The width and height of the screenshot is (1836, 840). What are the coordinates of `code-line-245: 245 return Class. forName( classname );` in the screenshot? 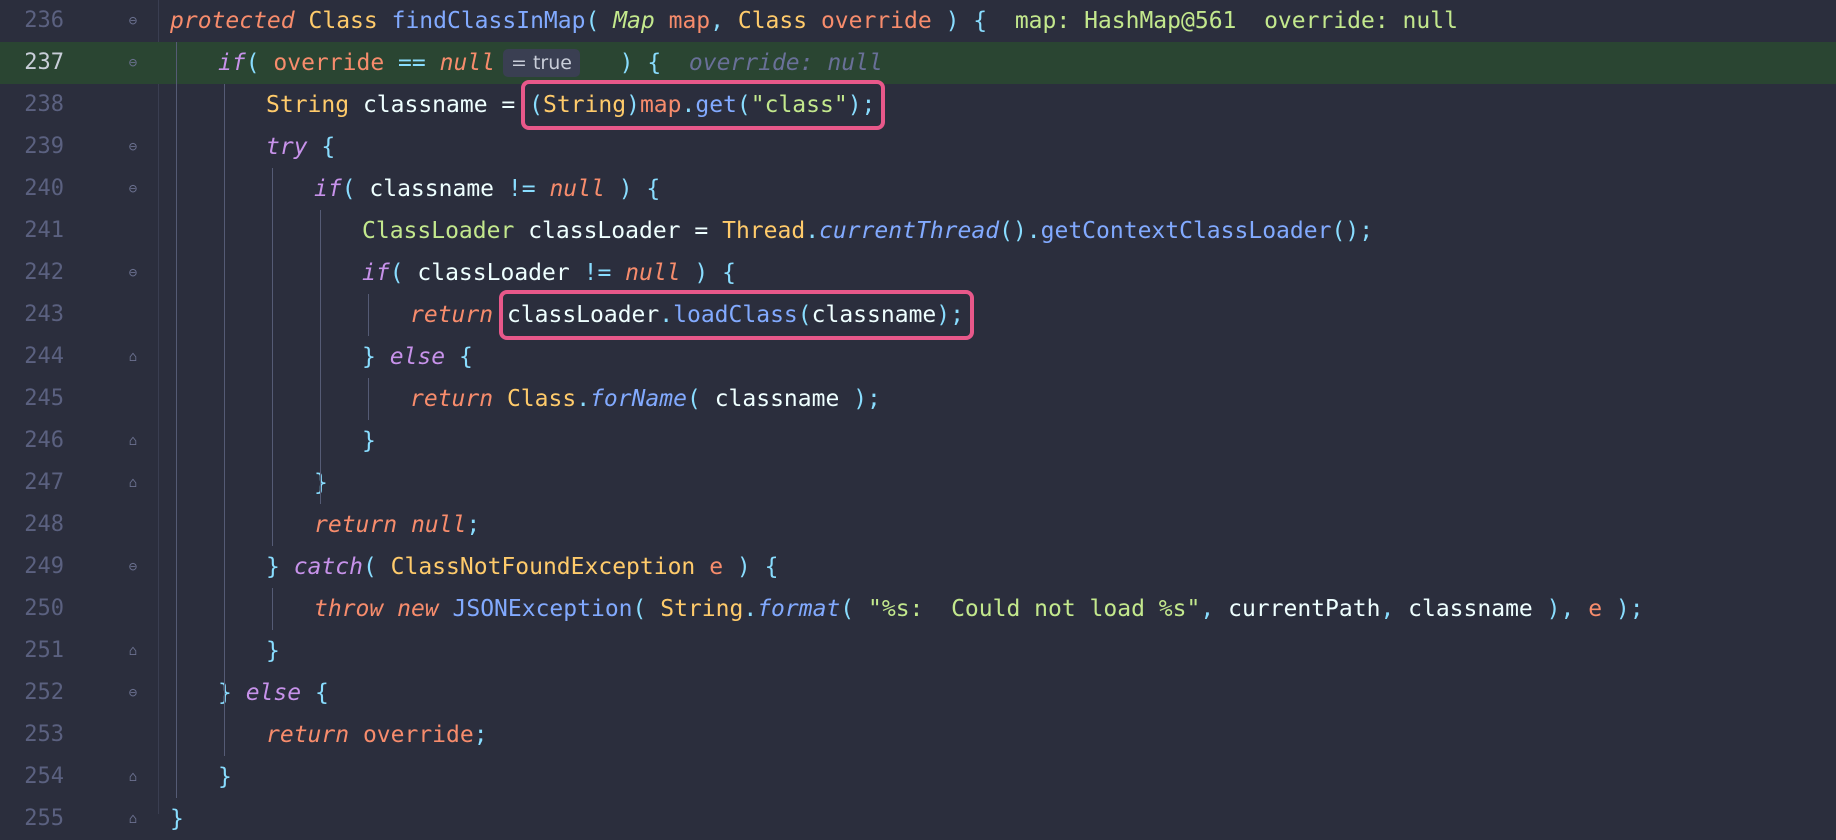 It's located at (918, 399).